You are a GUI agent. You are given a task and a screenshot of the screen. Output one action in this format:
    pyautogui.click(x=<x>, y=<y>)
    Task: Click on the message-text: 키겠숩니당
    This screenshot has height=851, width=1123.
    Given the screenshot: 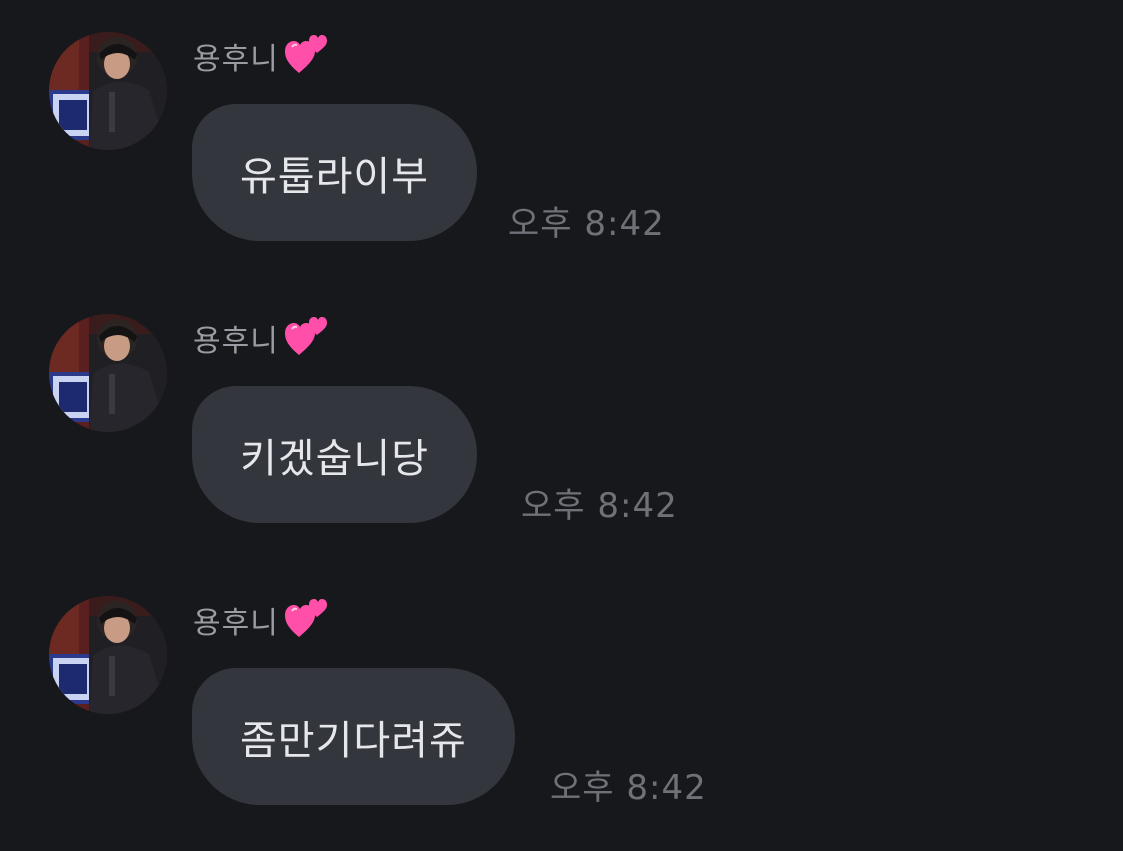 What is the action you would take?
    pyautogui.click(x=334, y=458)
    